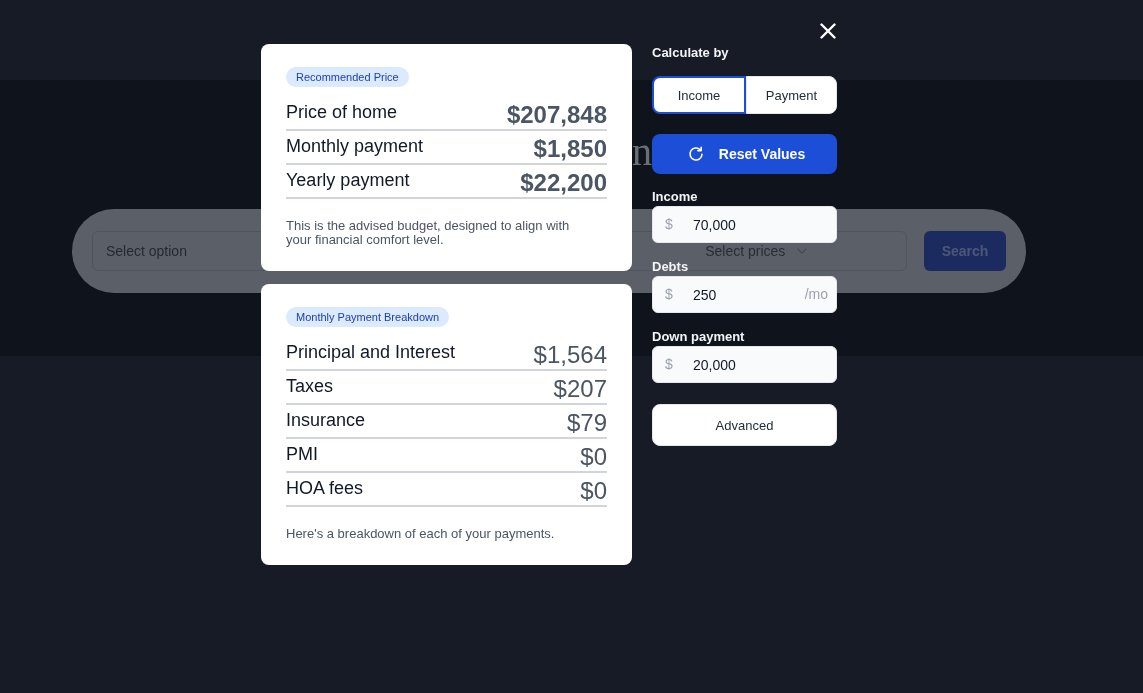  I want to click on section-tag: Recommended Price, so click(347, 77).